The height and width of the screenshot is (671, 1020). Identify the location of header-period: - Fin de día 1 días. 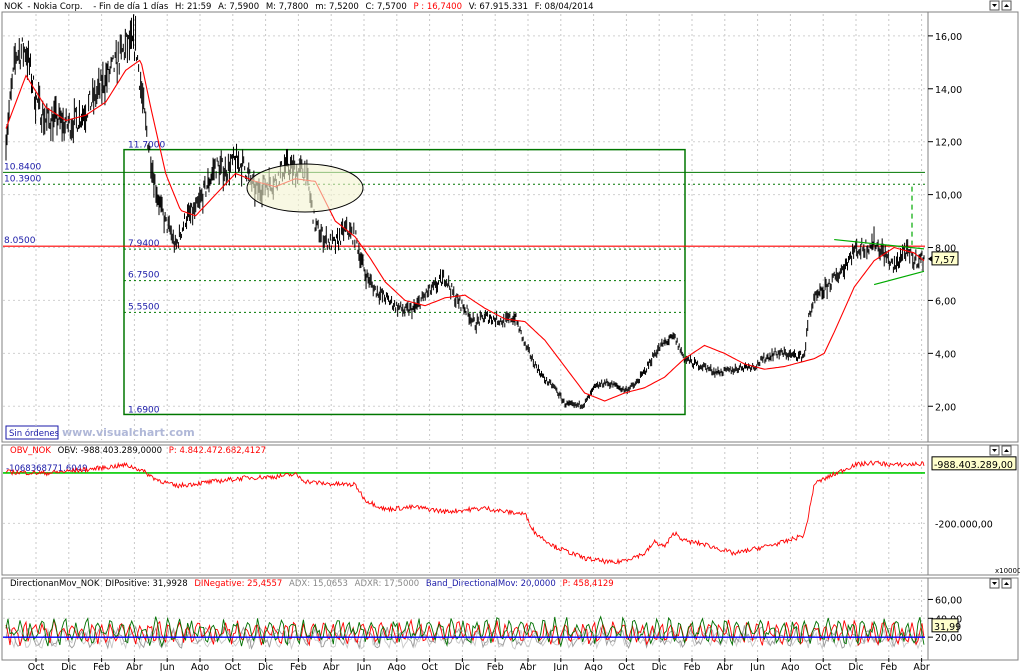
(131, 7).